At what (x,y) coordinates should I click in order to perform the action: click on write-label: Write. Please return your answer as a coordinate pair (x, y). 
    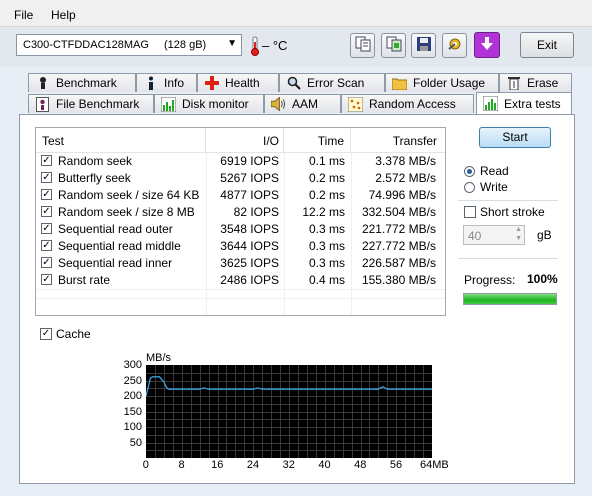
    Looking at the image, I should click on (494, 187).